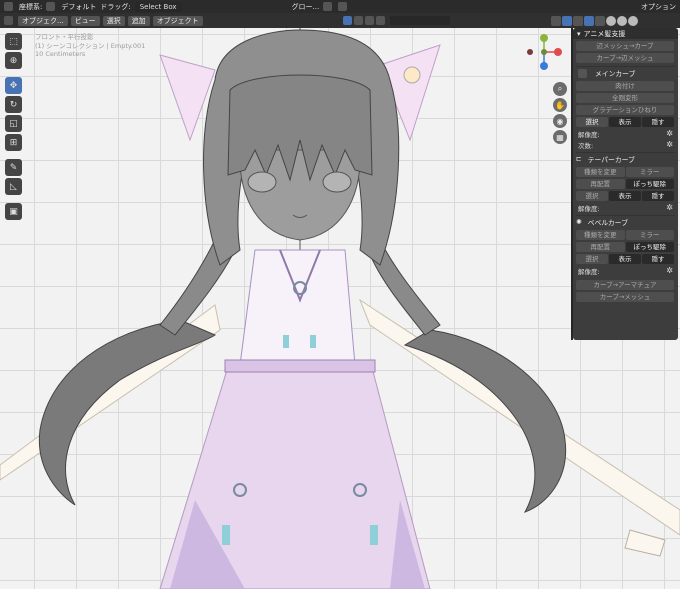 The width and height of the screenshot is (680, 589). Describe the element at coordinates (560, 121) in the screenshot. I see `camera-icon: ◉` at that location.